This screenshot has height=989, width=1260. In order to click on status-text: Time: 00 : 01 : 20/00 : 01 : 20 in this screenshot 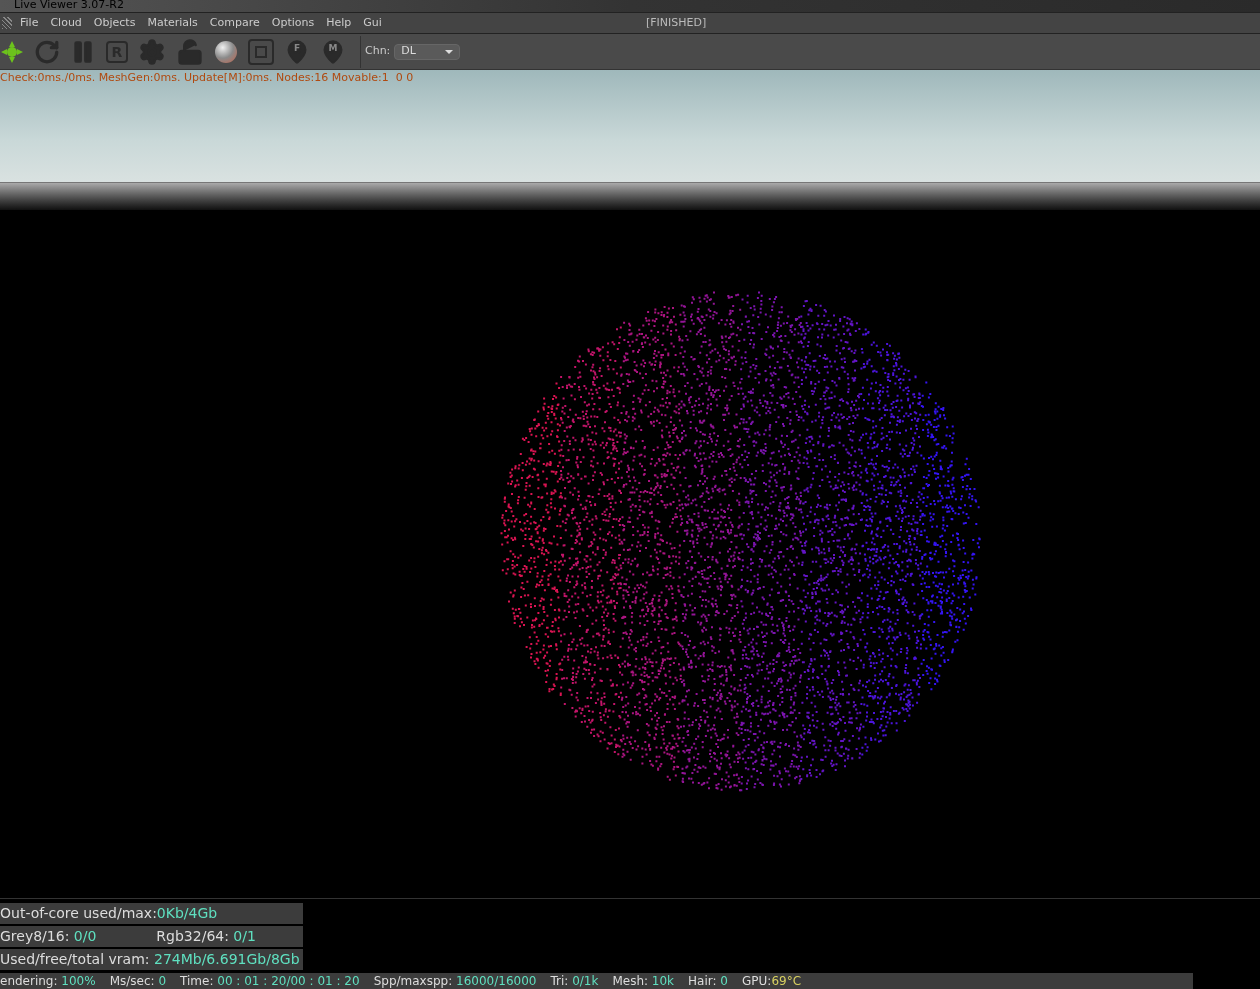, I will do `click(270, 981)`.